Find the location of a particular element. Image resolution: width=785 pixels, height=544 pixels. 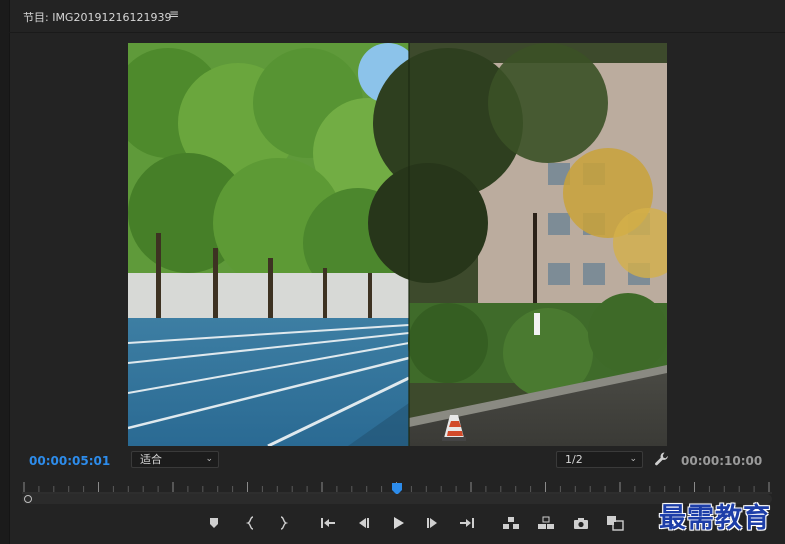

marker-icon is located at coordinates (214, 523).